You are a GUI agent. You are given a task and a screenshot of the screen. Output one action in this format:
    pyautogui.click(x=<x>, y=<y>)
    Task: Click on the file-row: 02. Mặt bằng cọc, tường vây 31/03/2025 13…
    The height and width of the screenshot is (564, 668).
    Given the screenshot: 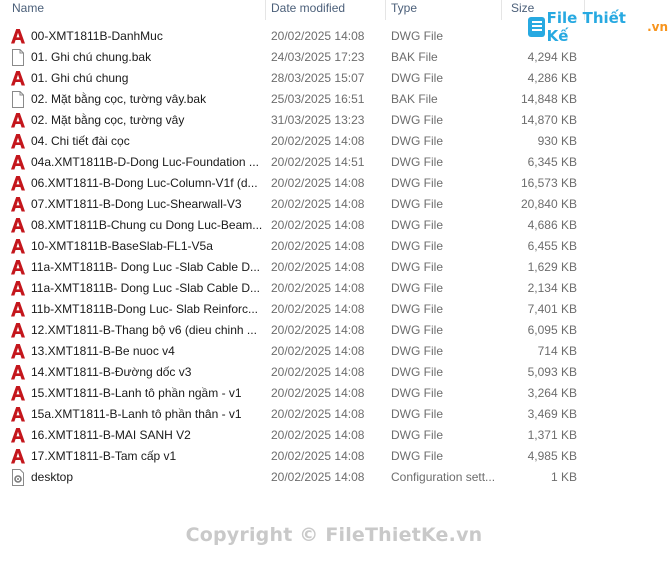 What is the action you would take?
    pyautogui.click(x=334, y=120)
    